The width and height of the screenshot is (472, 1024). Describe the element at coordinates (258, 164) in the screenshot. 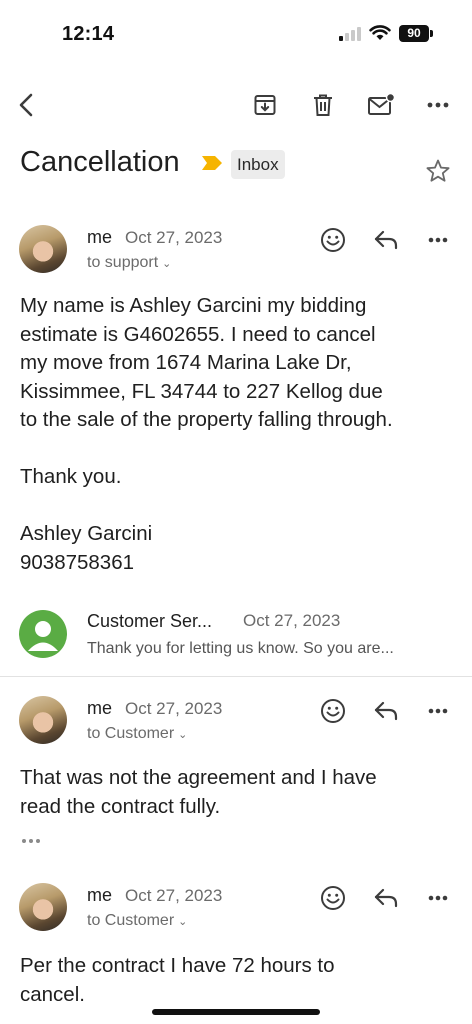

I see `inbox-label-chip: Inbox` at that location.